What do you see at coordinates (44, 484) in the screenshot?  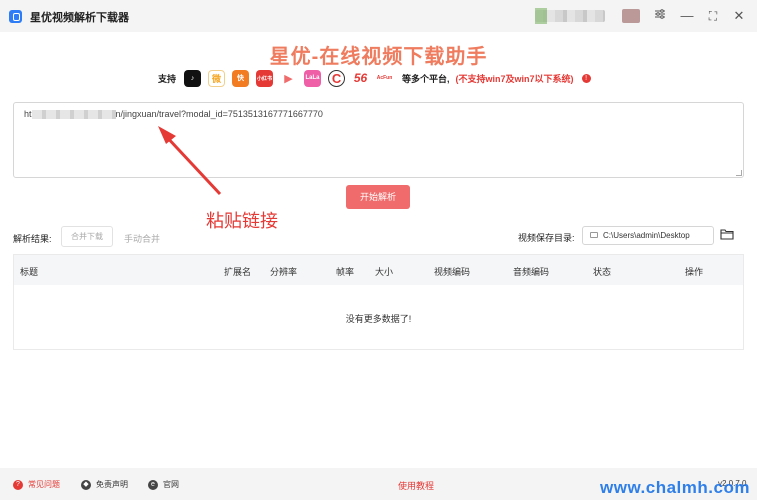 I see `faq-label: 常见问题` at bounding box center [44, 484].